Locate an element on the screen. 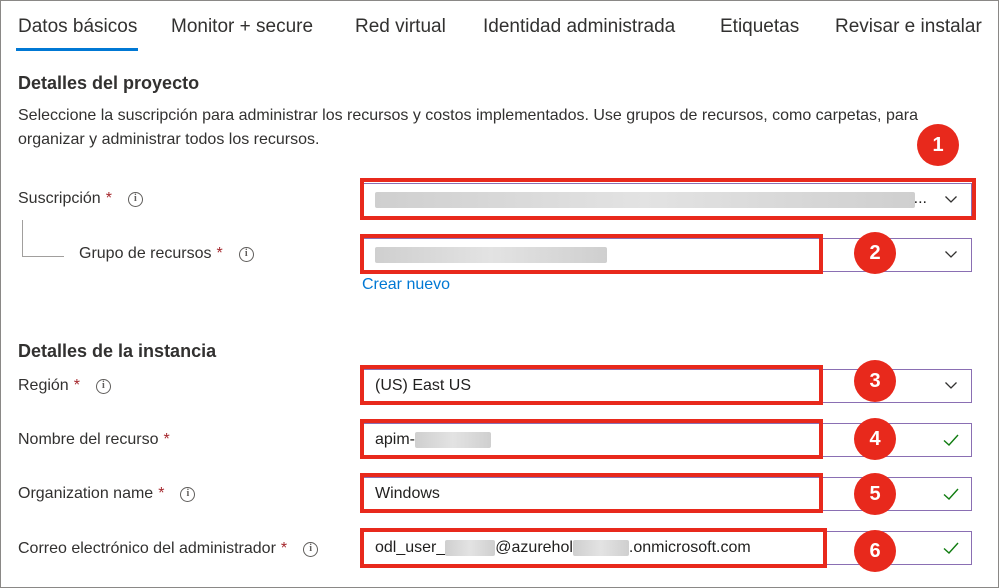  organization-name-label: Organization name * i is located at coordinates (107, 494).